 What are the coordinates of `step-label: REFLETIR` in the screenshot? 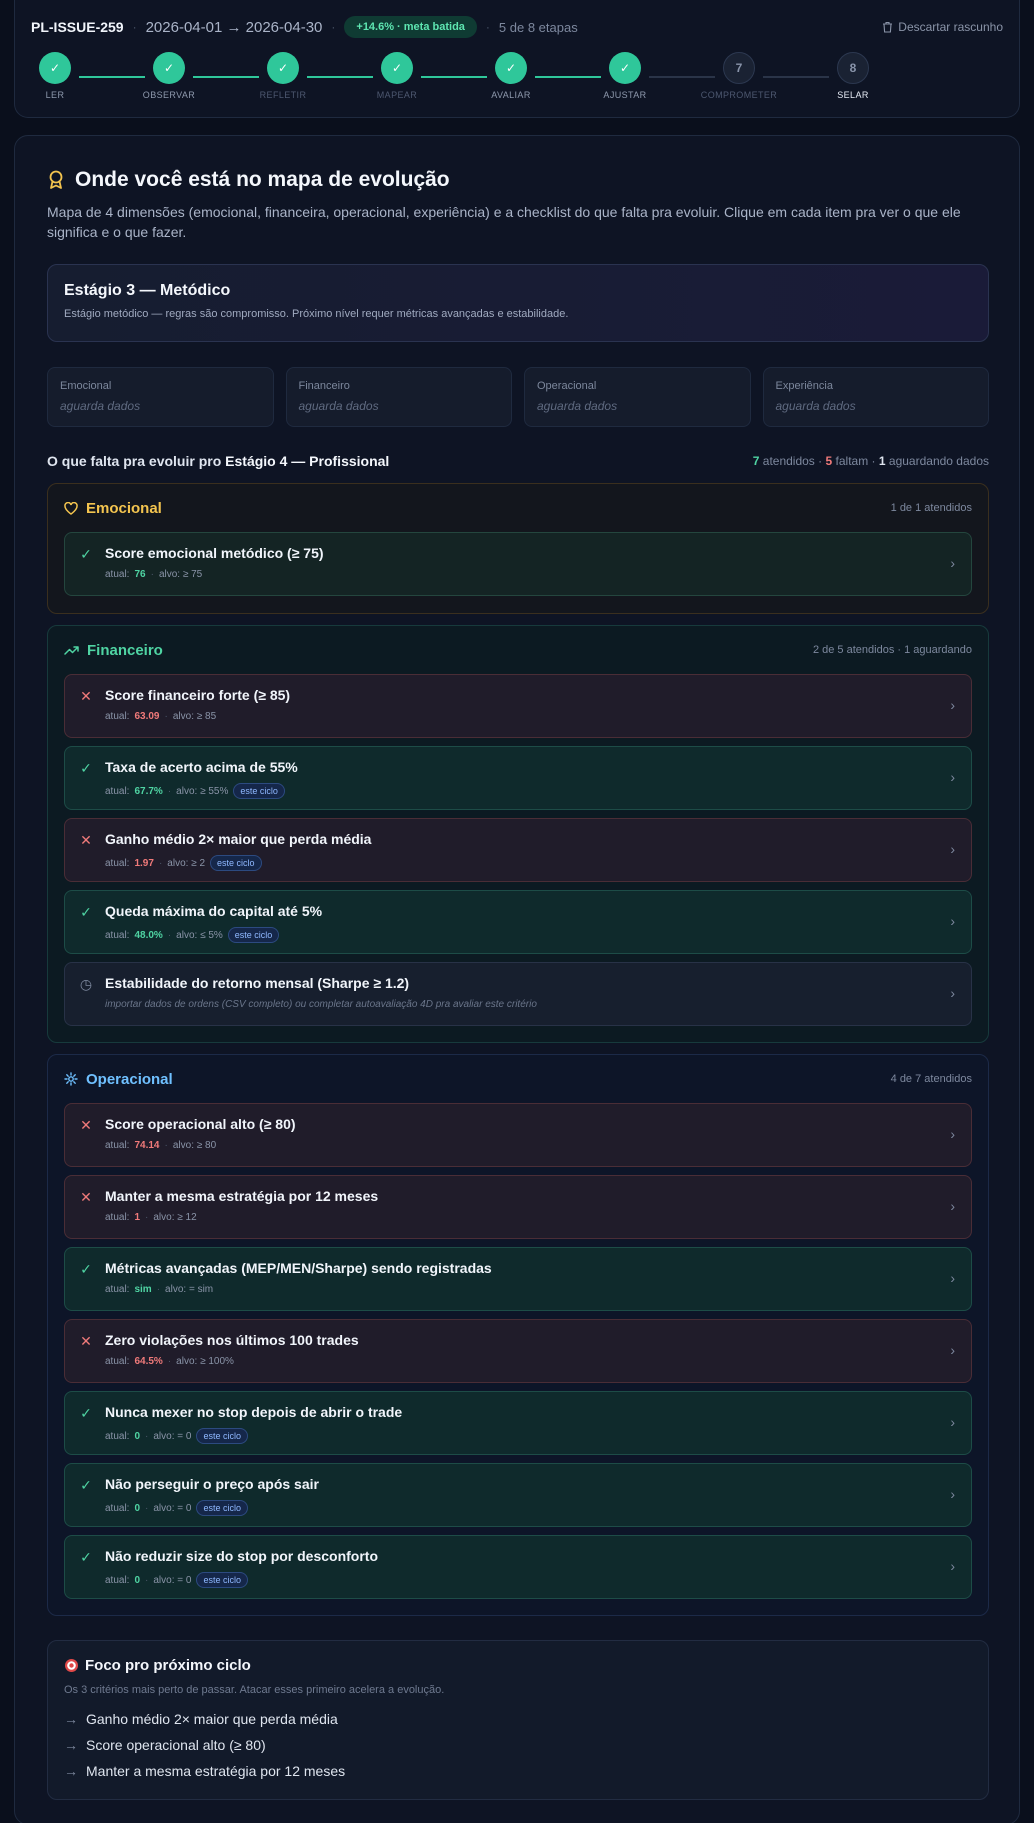 It's located at (283, 95).